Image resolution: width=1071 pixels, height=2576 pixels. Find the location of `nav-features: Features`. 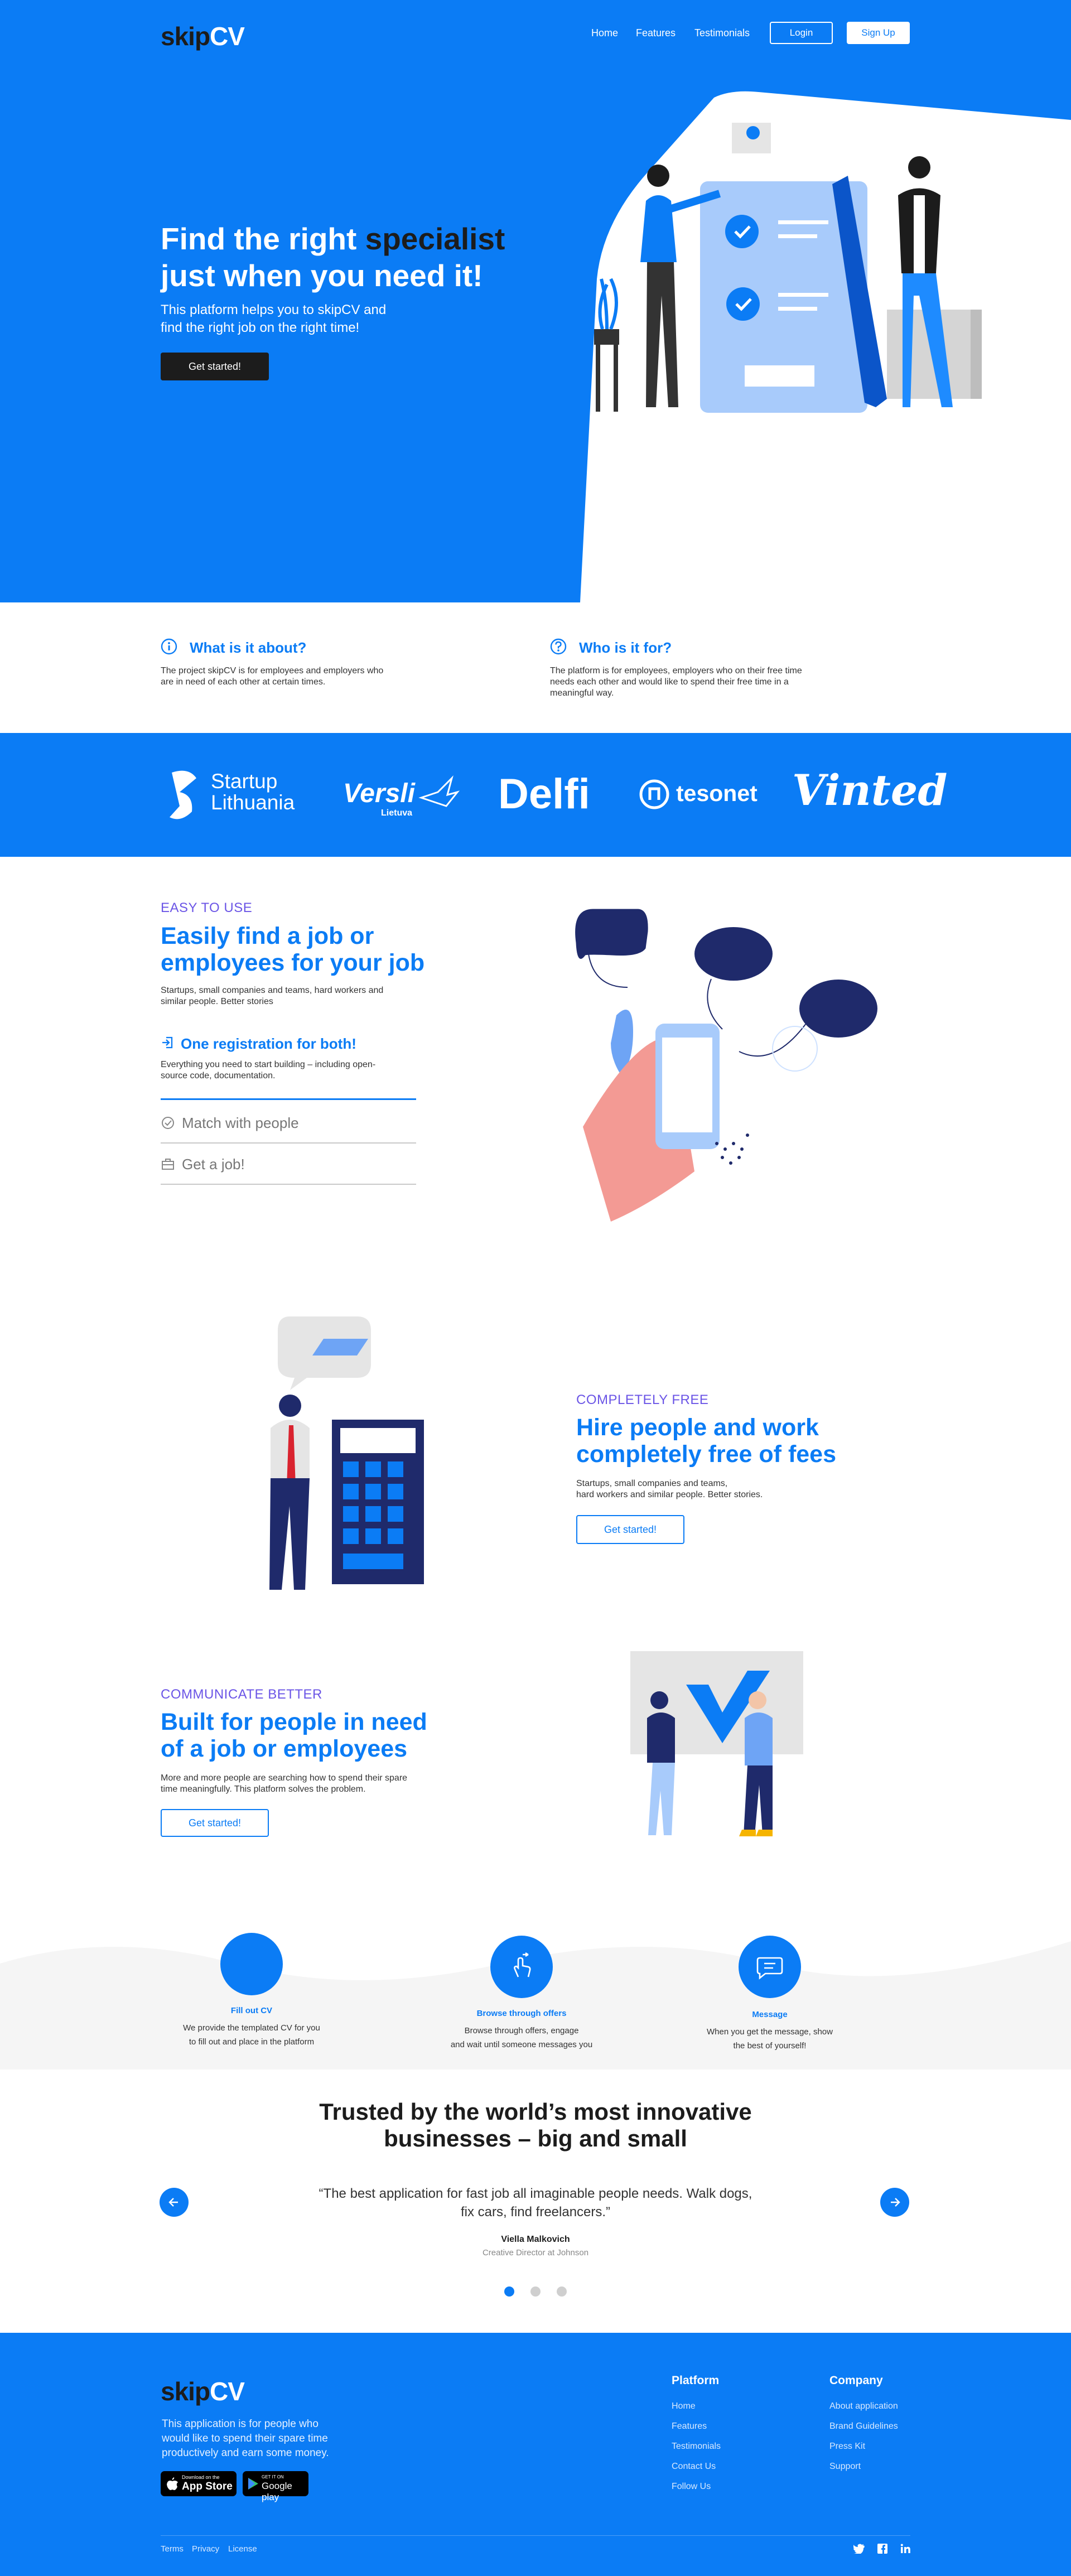

nav-features: Features is located at coordinates (656, 33).